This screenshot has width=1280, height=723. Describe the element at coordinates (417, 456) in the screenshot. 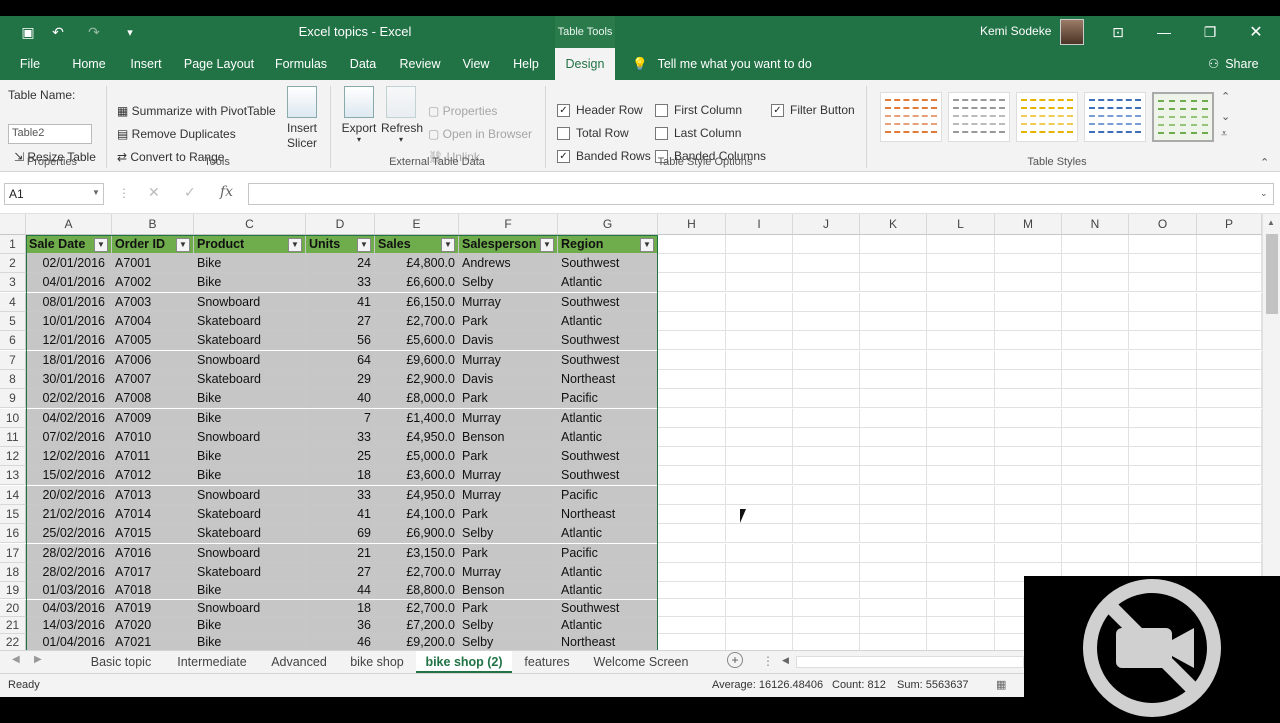

I see `table-cell: £5,000.0` at that location.